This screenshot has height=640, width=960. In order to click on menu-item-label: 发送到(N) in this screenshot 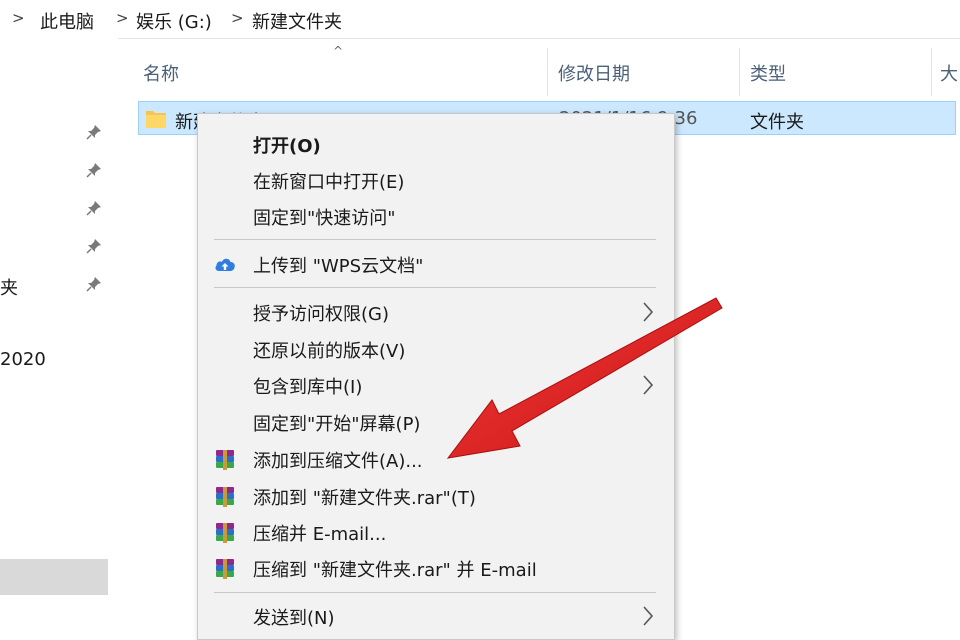, I will do `click(294, 618)`.